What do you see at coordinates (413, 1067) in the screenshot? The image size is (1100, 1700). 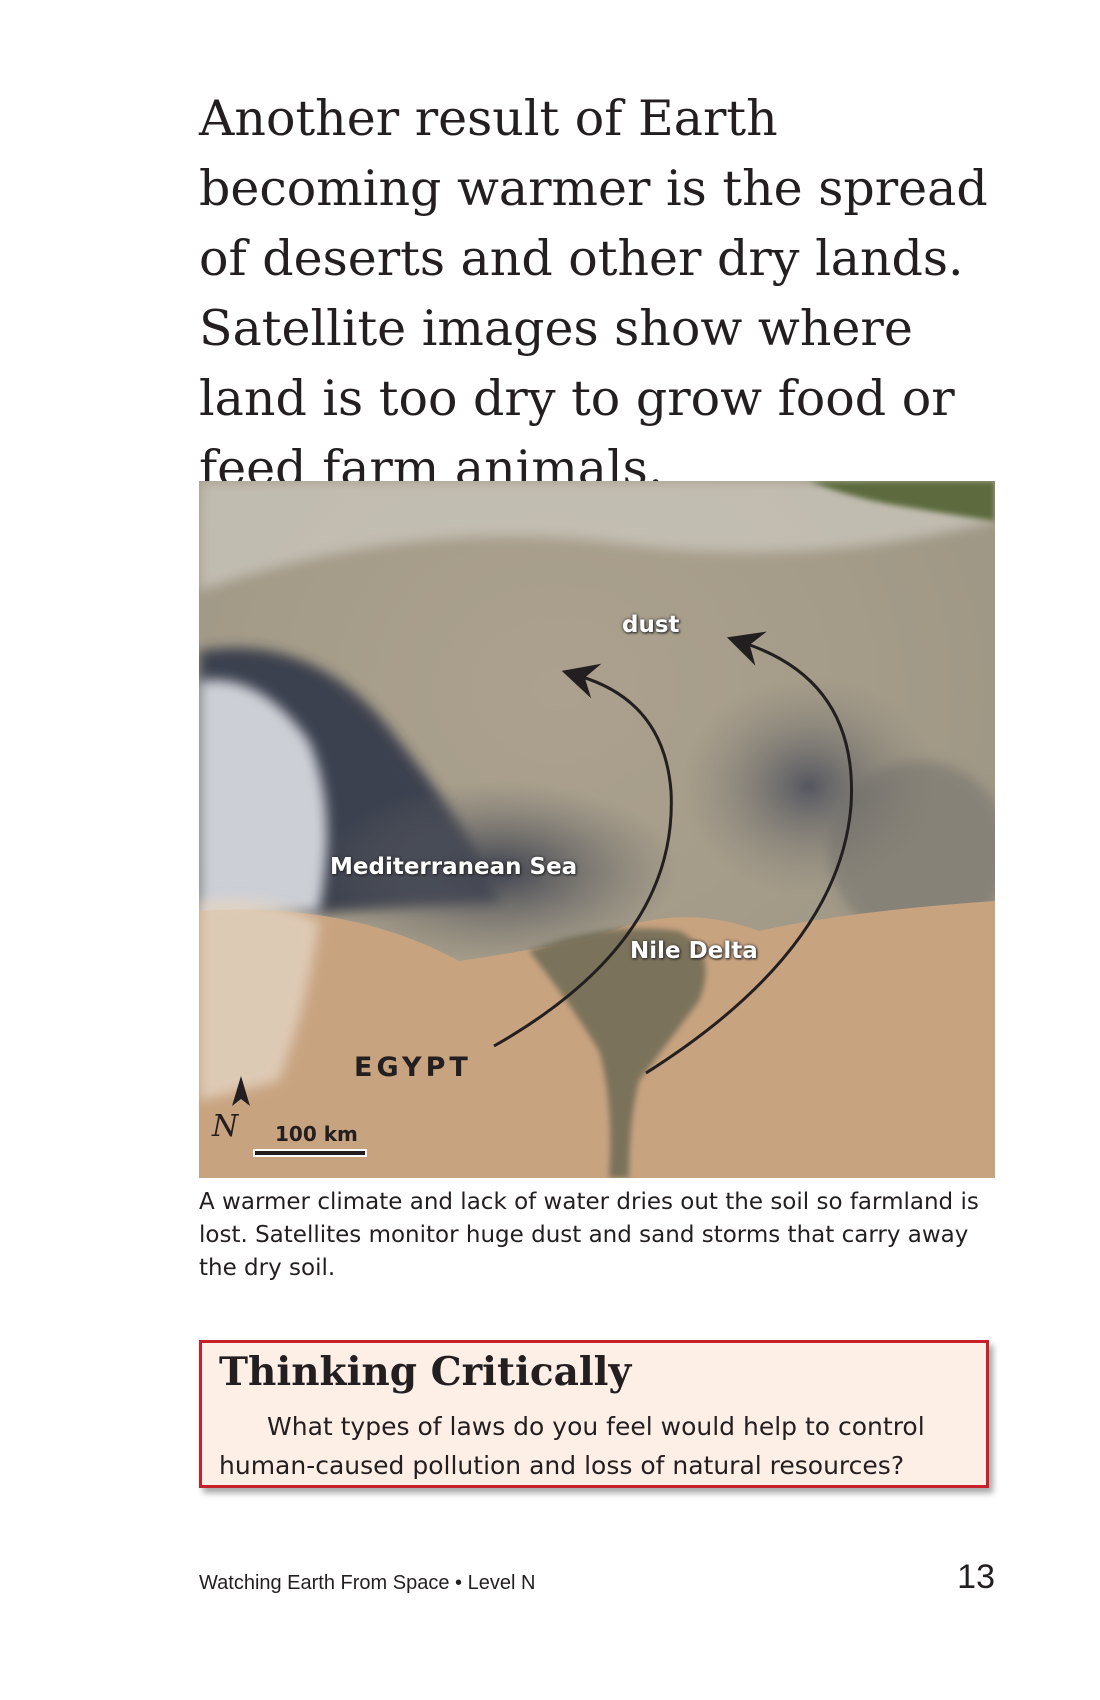 I see `label-egypt: EGYPT` at bounding box center [413, 1067].